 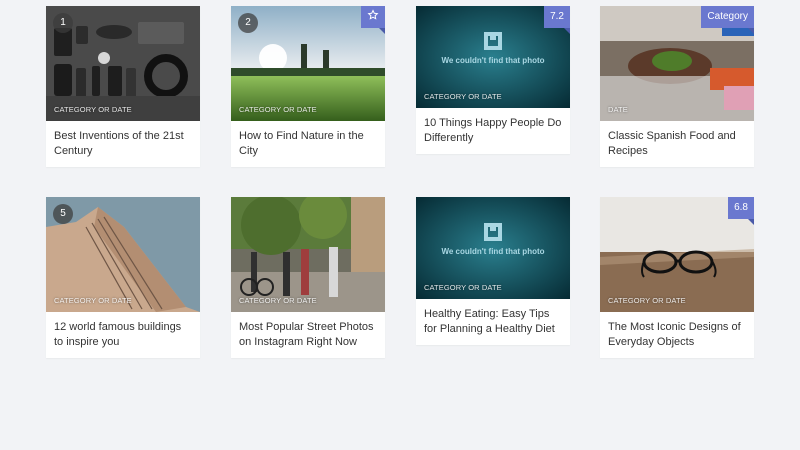 I want to click on rating-badge: 6.8, so click(x=741, y=211).